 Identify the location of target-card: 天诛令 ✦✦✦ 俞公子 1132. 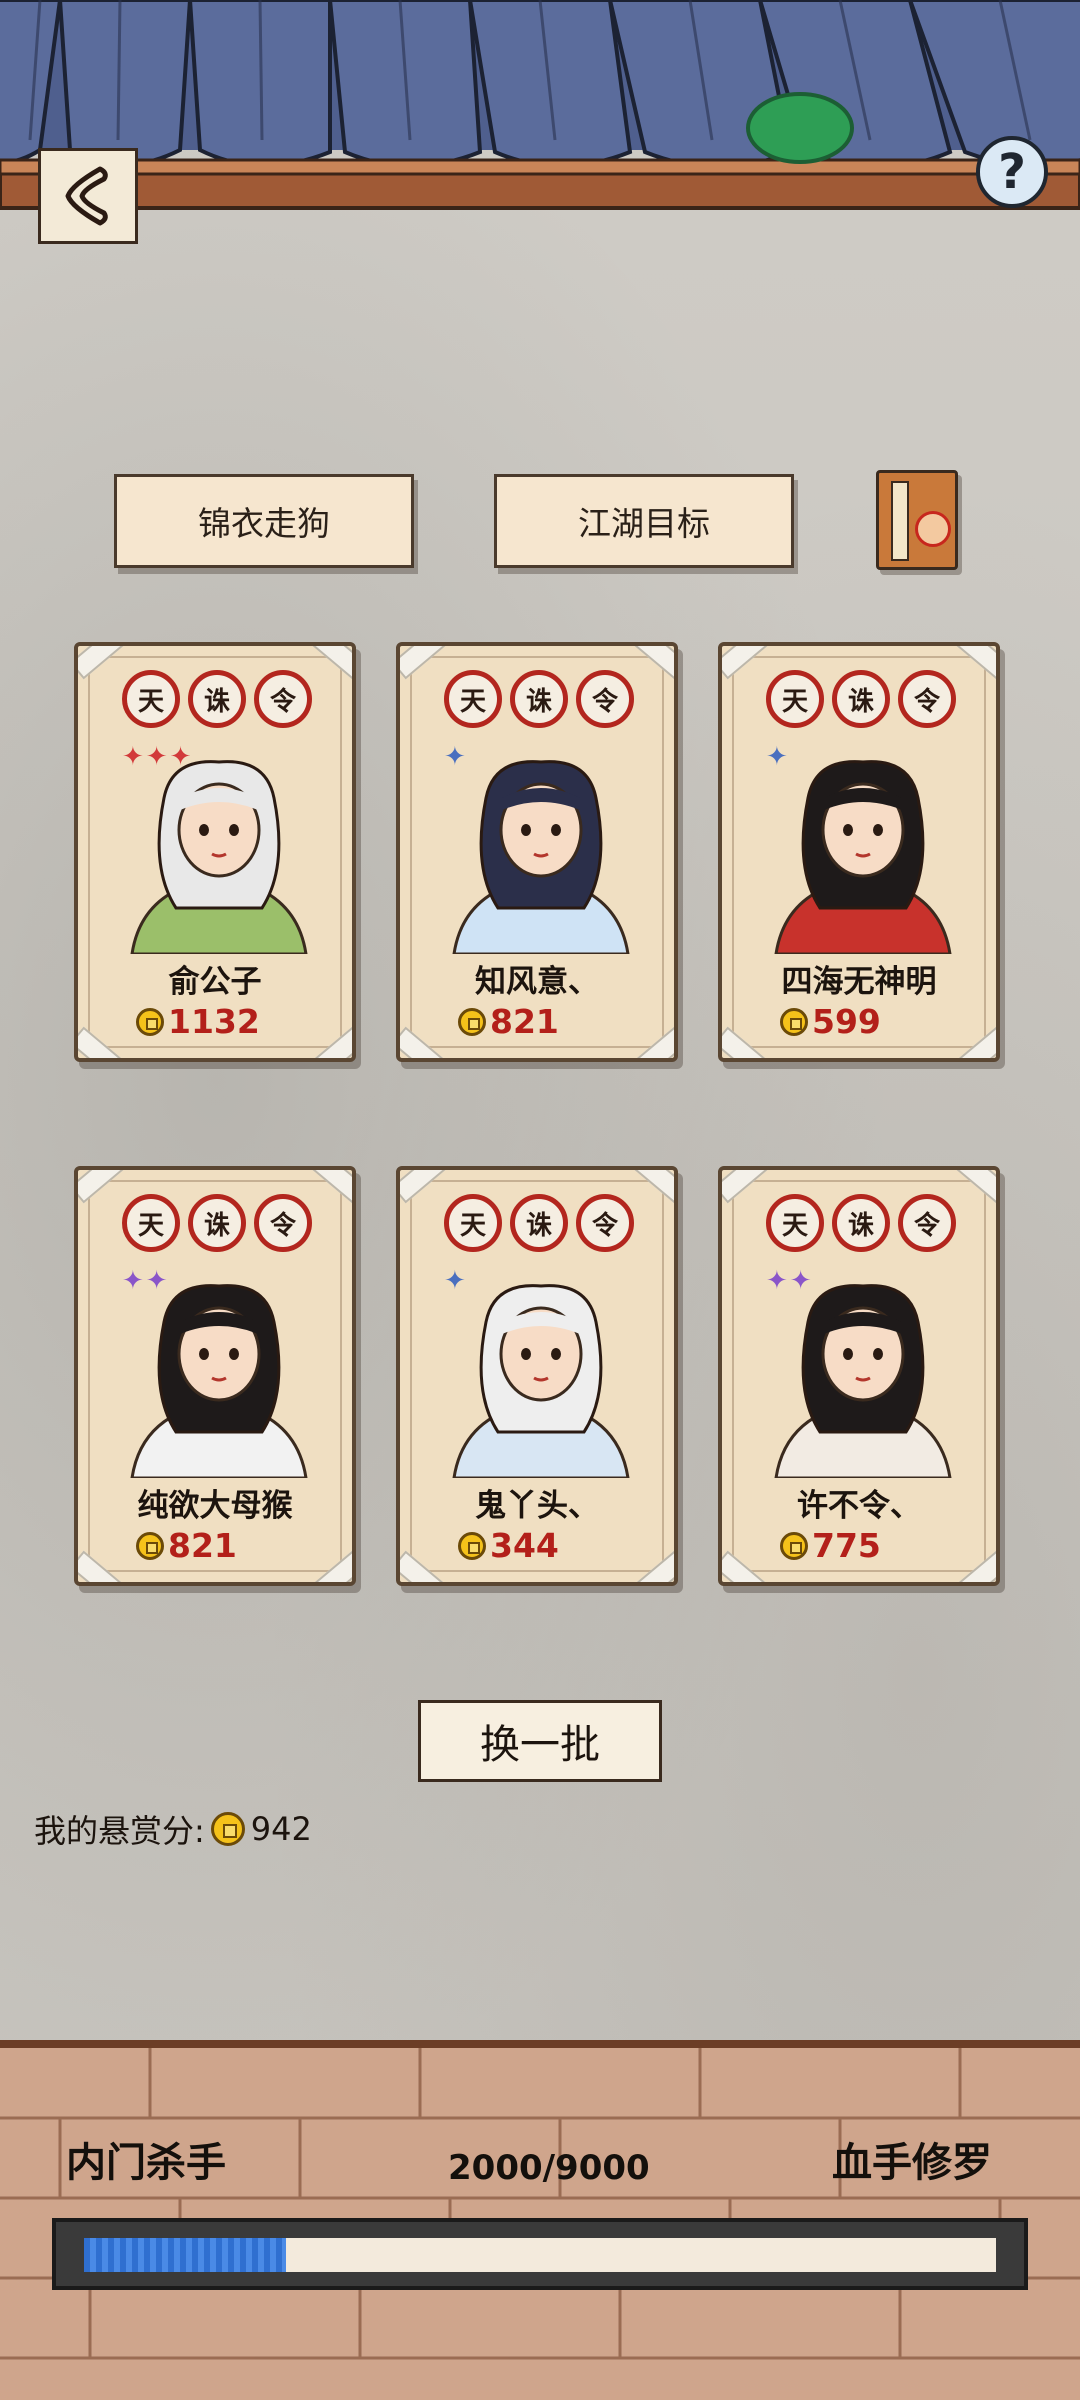
(215, 852).